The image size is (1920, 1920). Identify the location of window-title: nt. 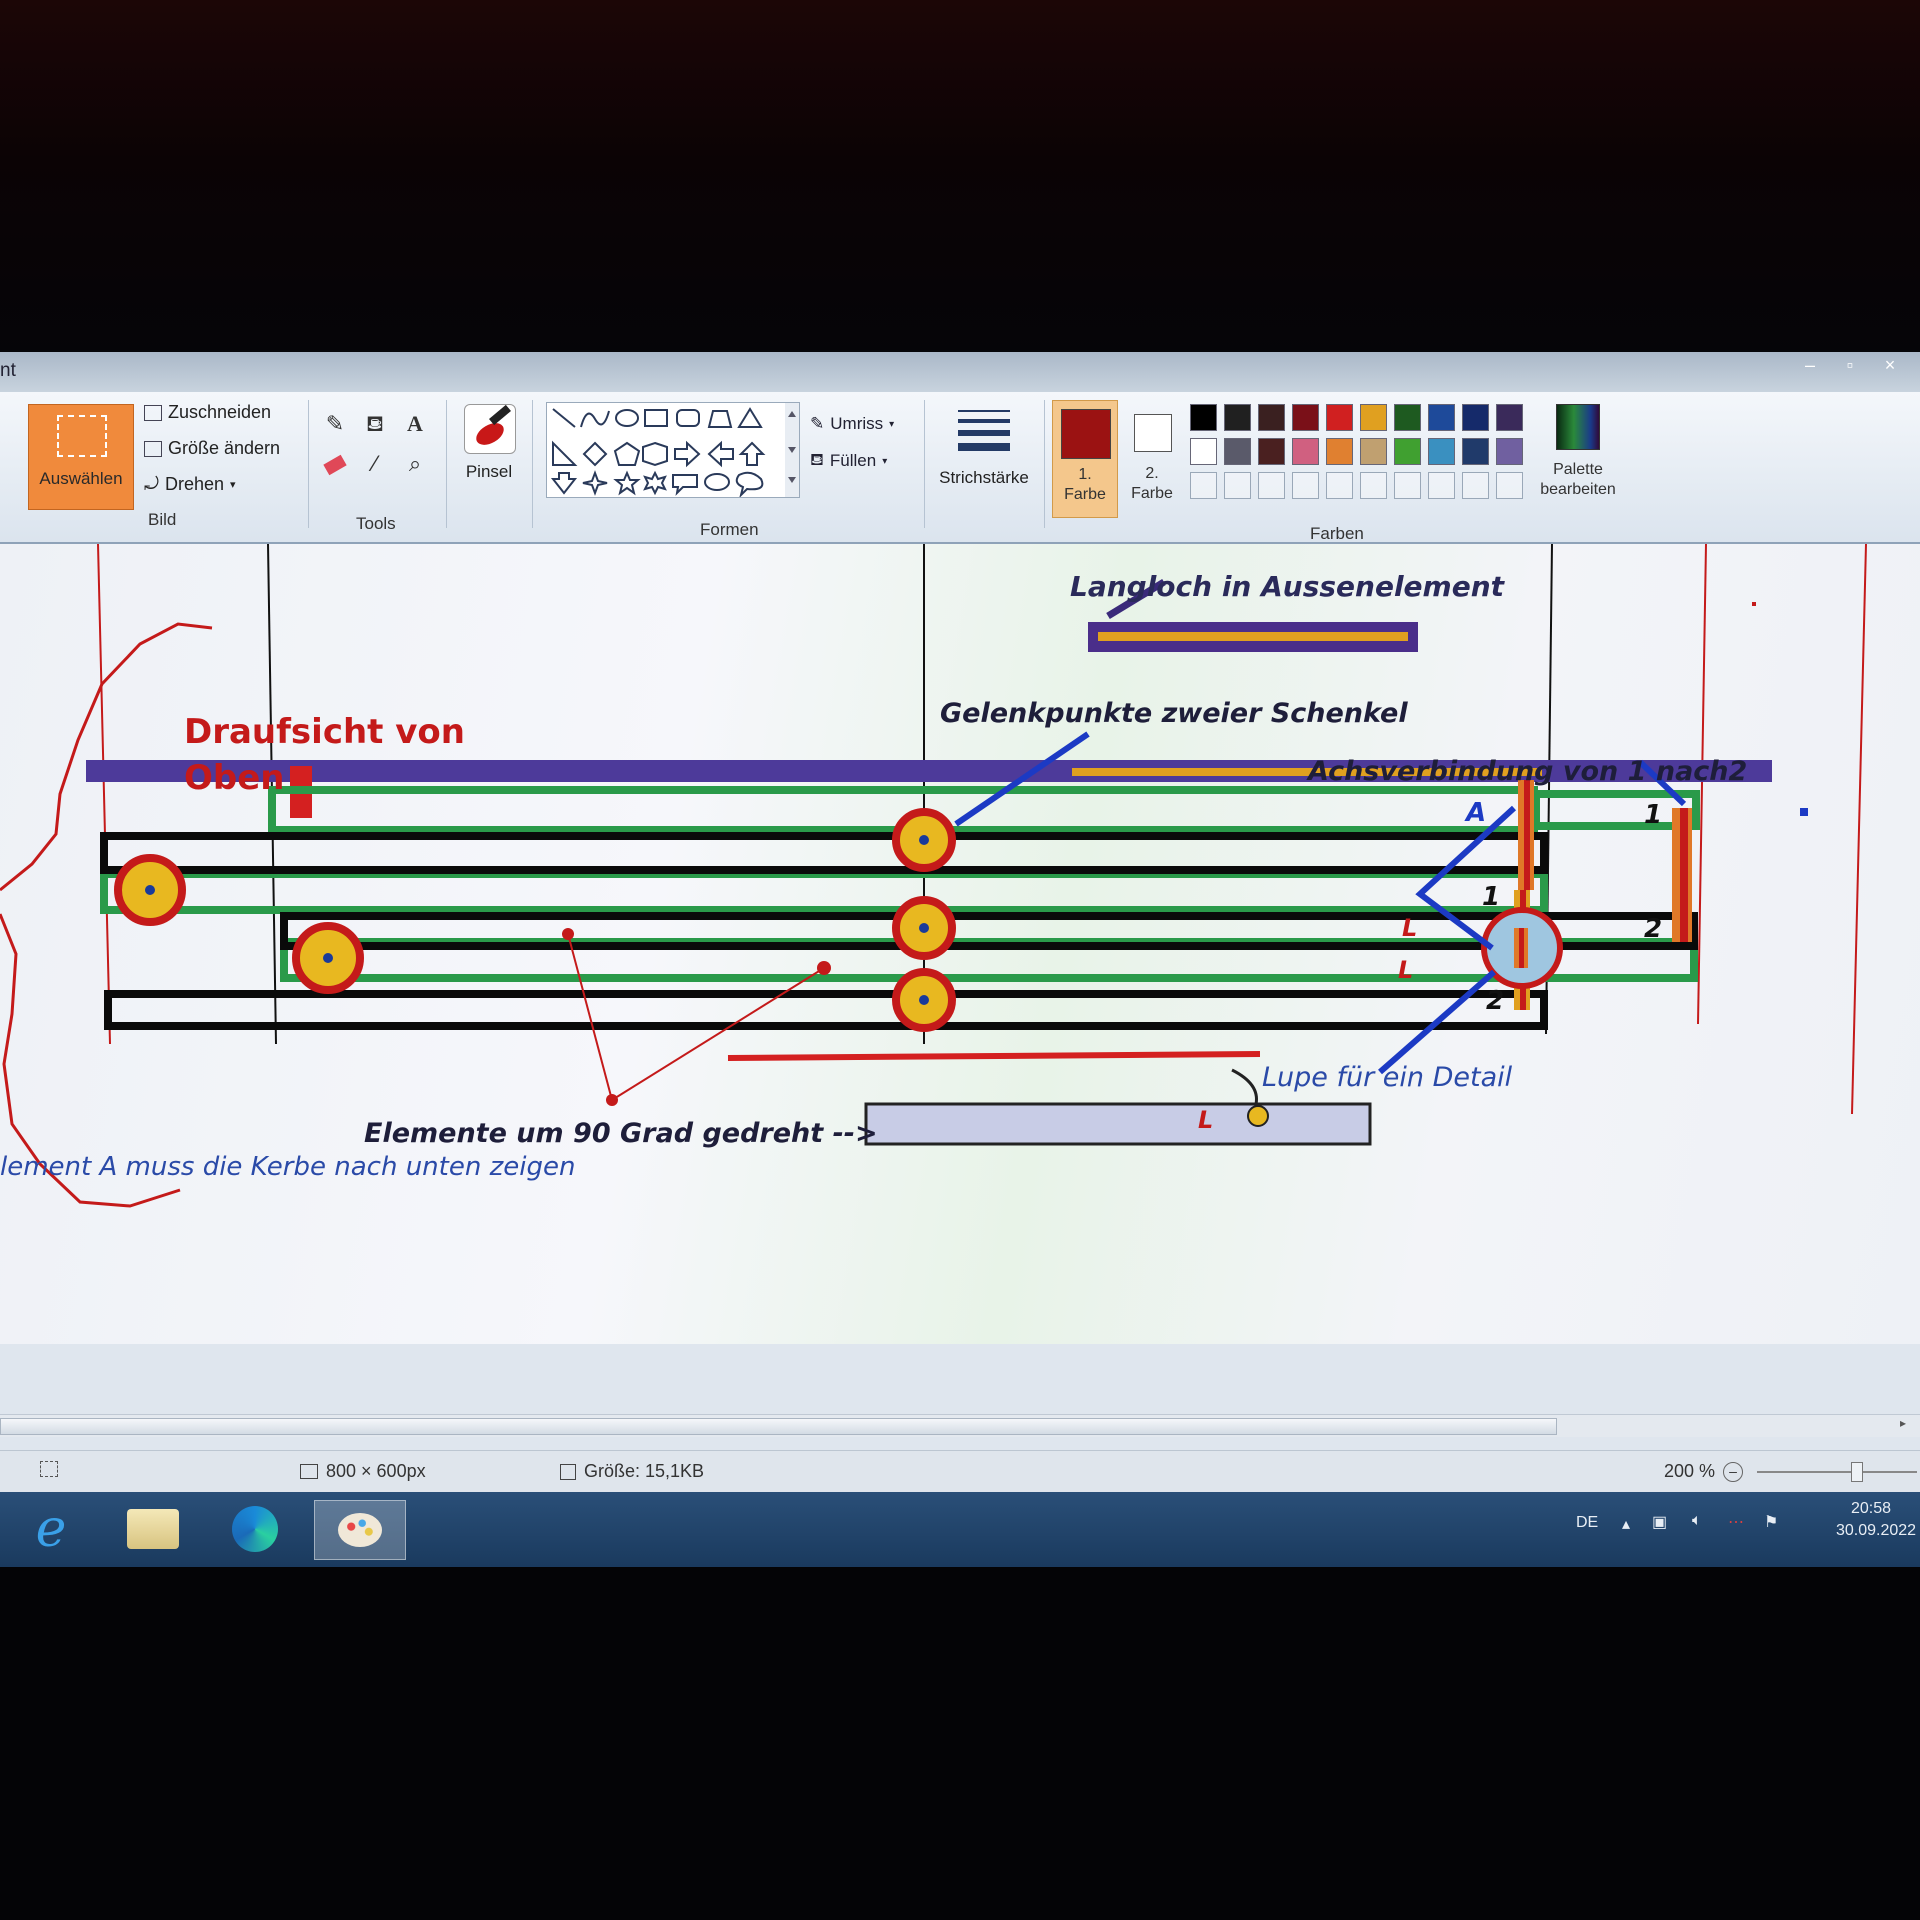
(8, 370).